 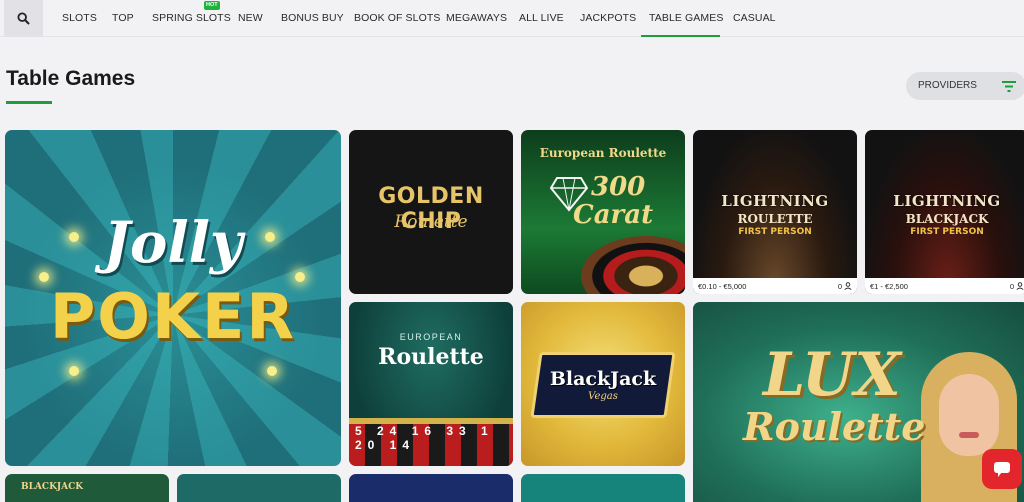 I want to click on chat-button, so click(x=1002, y=469).